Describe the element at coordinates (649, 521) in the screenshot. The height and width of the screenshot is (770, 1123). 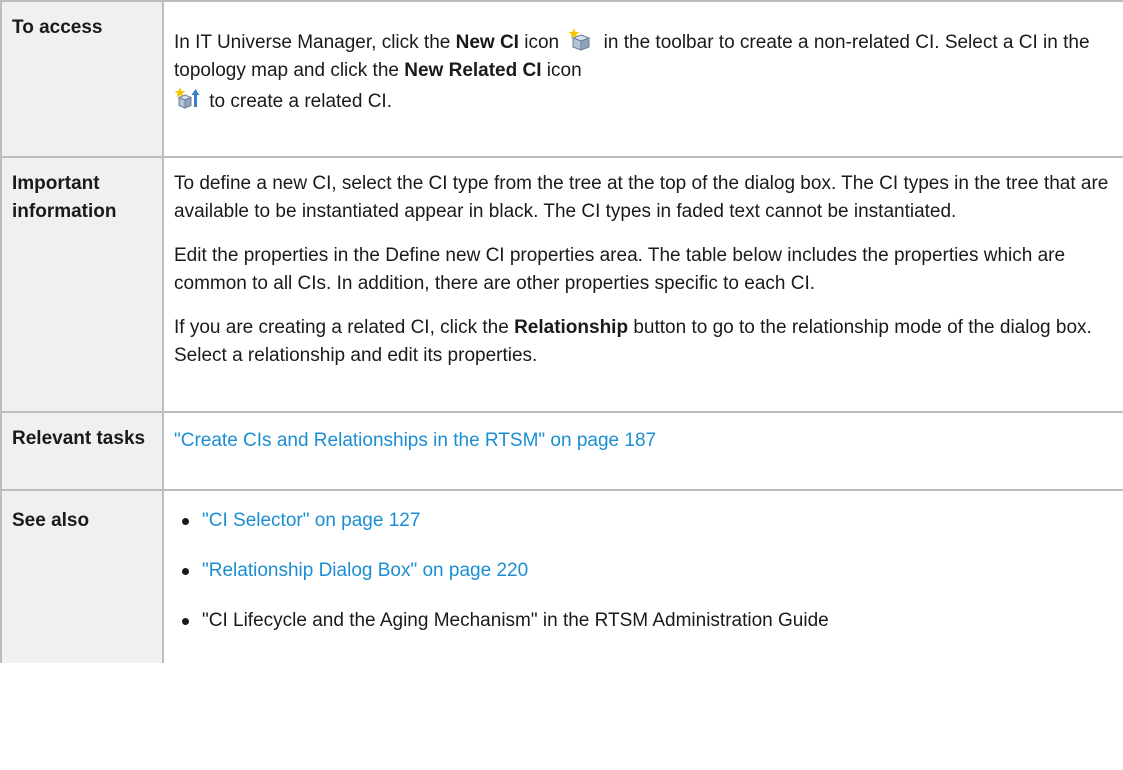
I see `list-item: "CI Selector" on page 127` at that location.